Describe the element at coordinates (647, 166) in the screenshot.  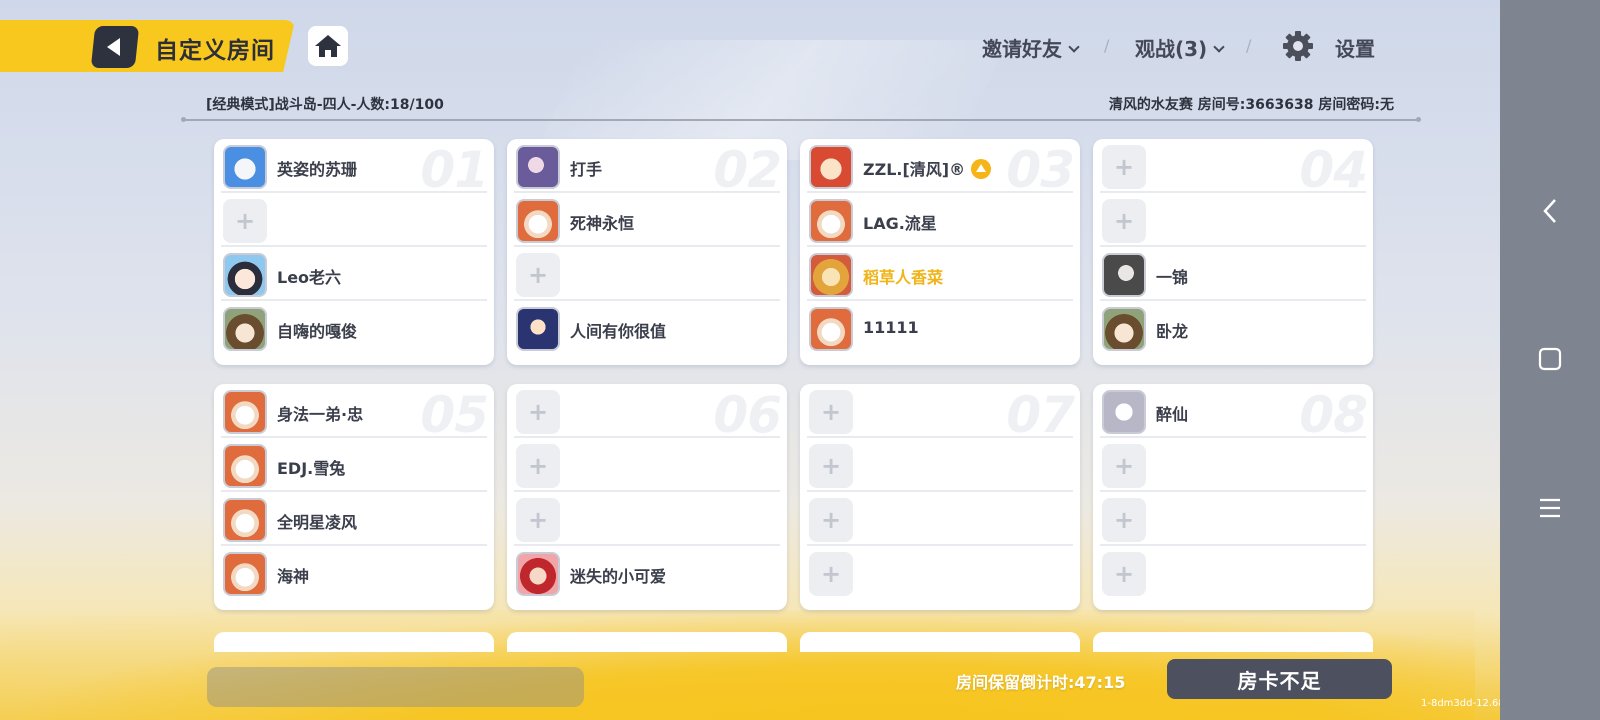
I see `player-slot: 打手` at that location.